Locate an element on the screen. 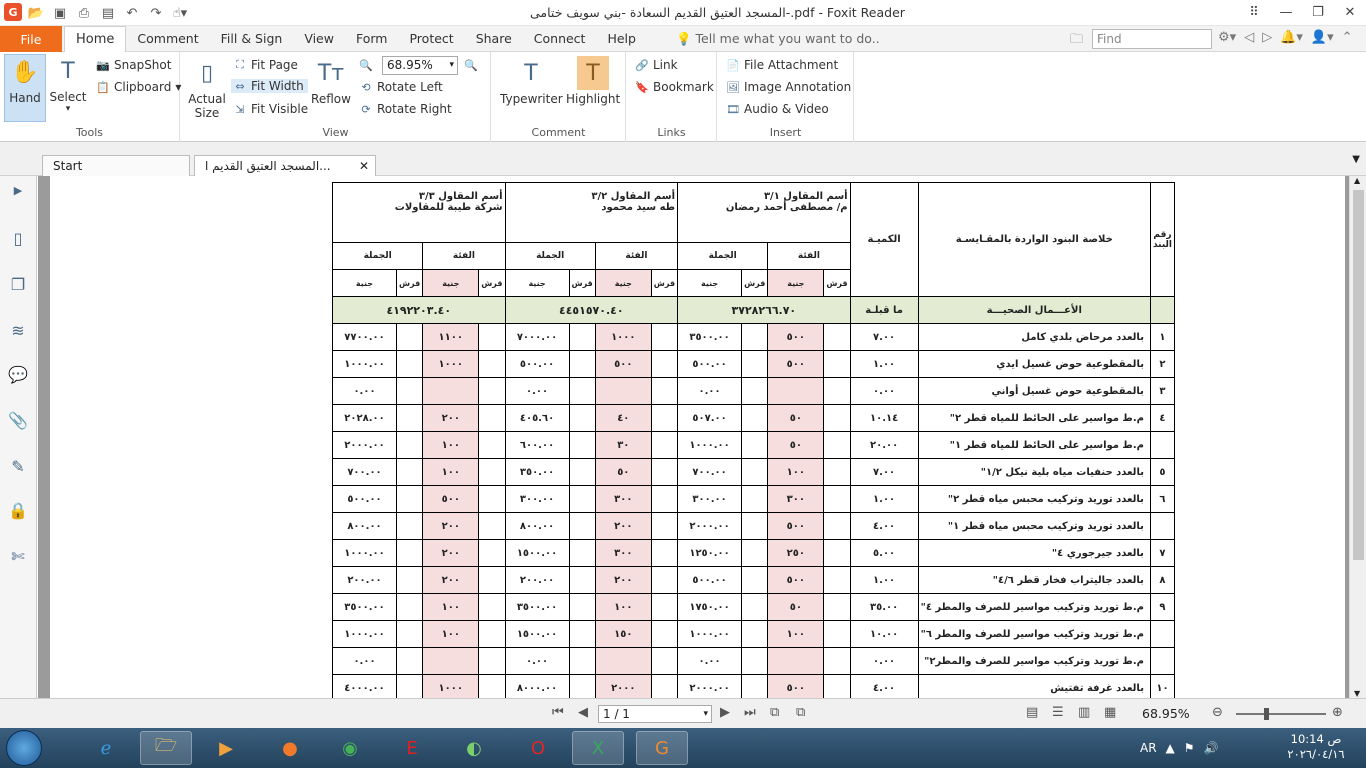 The image size is (1366, 768). zoom-slider is located at coordinates (1281, 714).